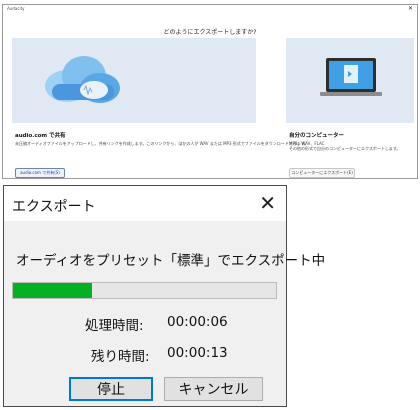  Describe the element at coordinates (197, 353) in the screenshot. I see `remaining-value: 00:00:13` at that location.